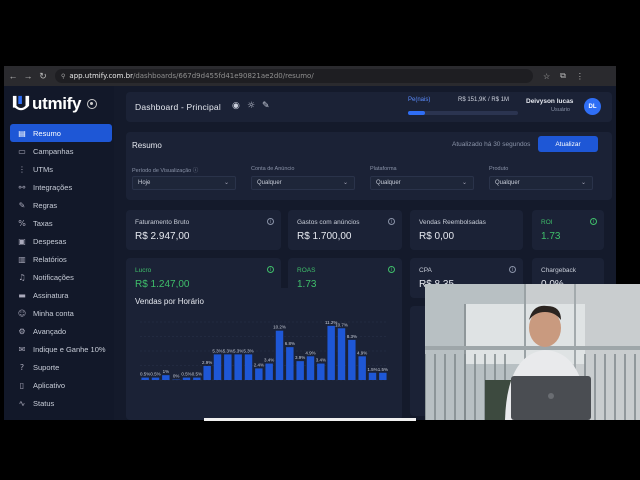  What do you see at coordinates (226, 183) in the screenshot?
I see `chevron-down-icon: ⌄` at bounding box center [226, 183].